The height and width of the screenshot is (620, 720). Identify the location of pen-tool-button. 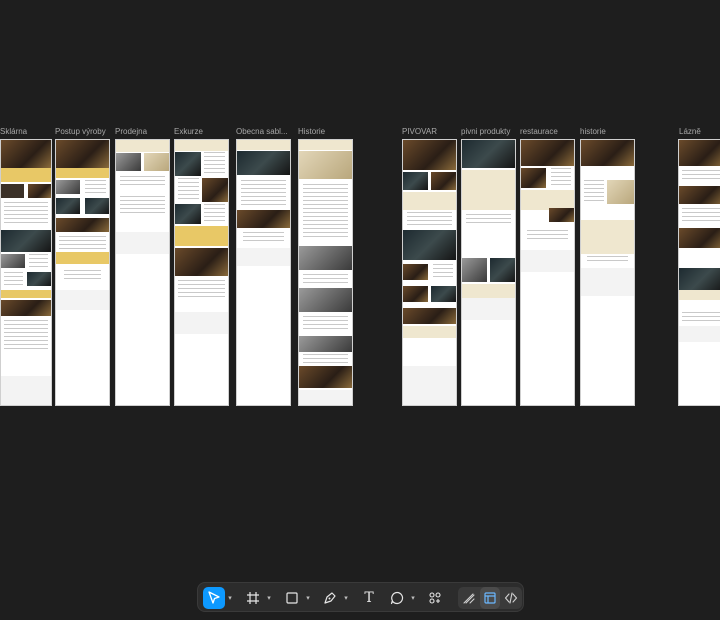
(330, 598).